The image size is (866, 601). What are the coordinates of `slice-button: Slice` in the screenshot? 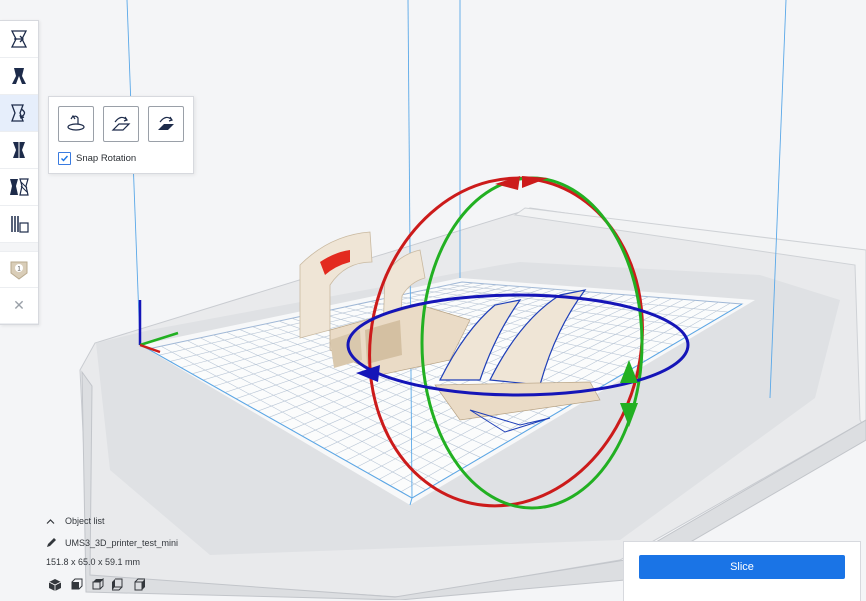 It's located at (742, 567).